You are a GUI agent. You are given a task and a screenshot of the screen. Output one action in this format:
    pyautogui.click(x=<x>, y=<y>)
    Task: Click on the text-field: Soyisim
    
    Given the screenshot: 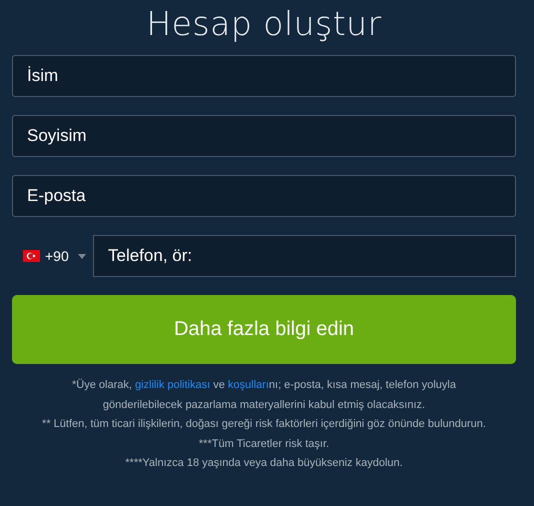 What is the action you would take?
    pyautogui.click(x=264, y=136)
    